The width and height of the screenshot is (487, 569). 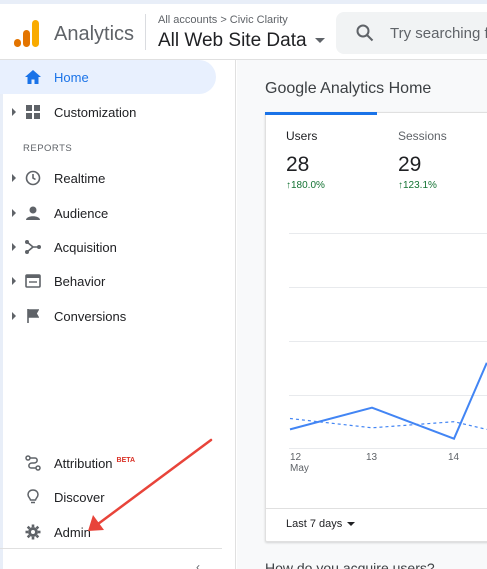 I want to click on sidebar-item-realtime: Realtime, so click(x=108, y=178).